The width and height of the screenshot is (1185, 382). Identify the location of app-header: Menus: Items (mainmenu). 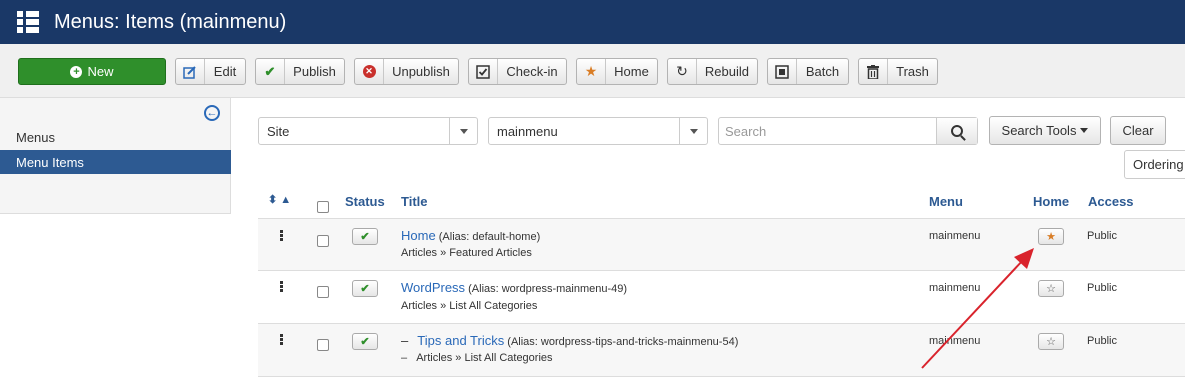
(592, 22).